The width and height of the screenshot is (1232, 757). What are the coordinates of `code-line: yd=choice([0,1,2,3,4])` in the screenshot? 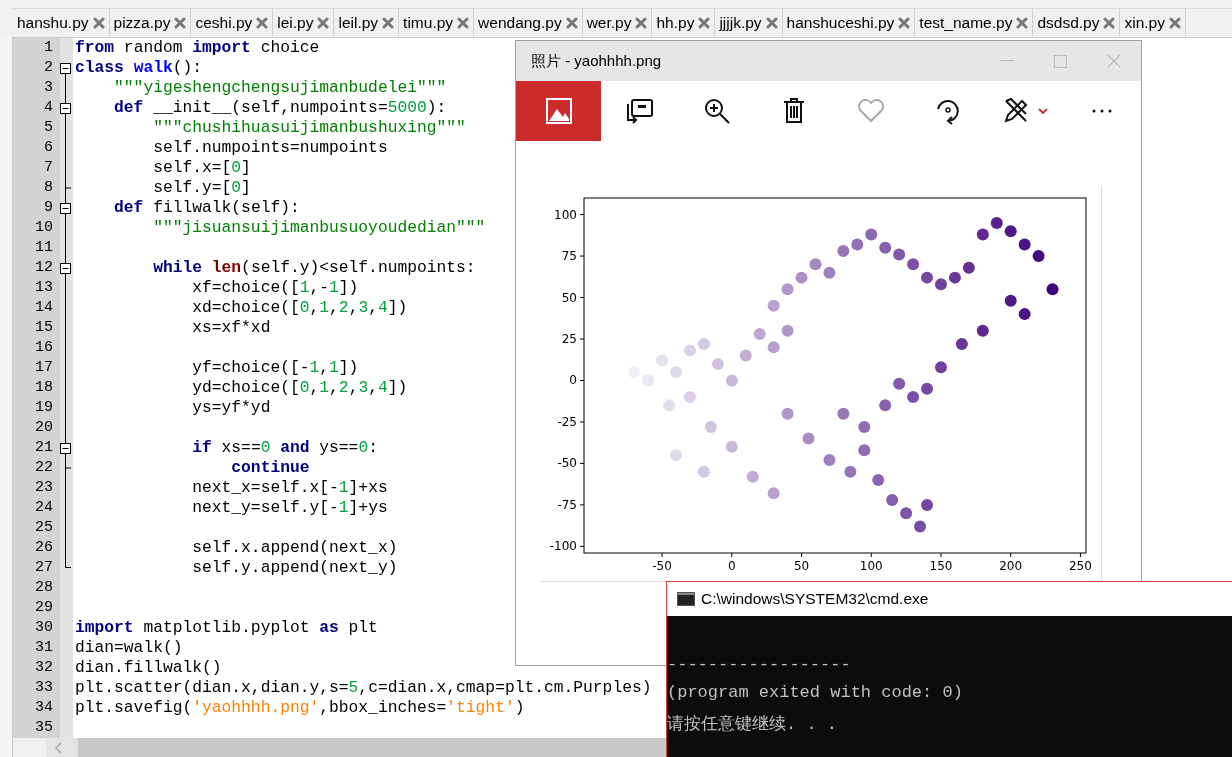 It's located at (299, 388).